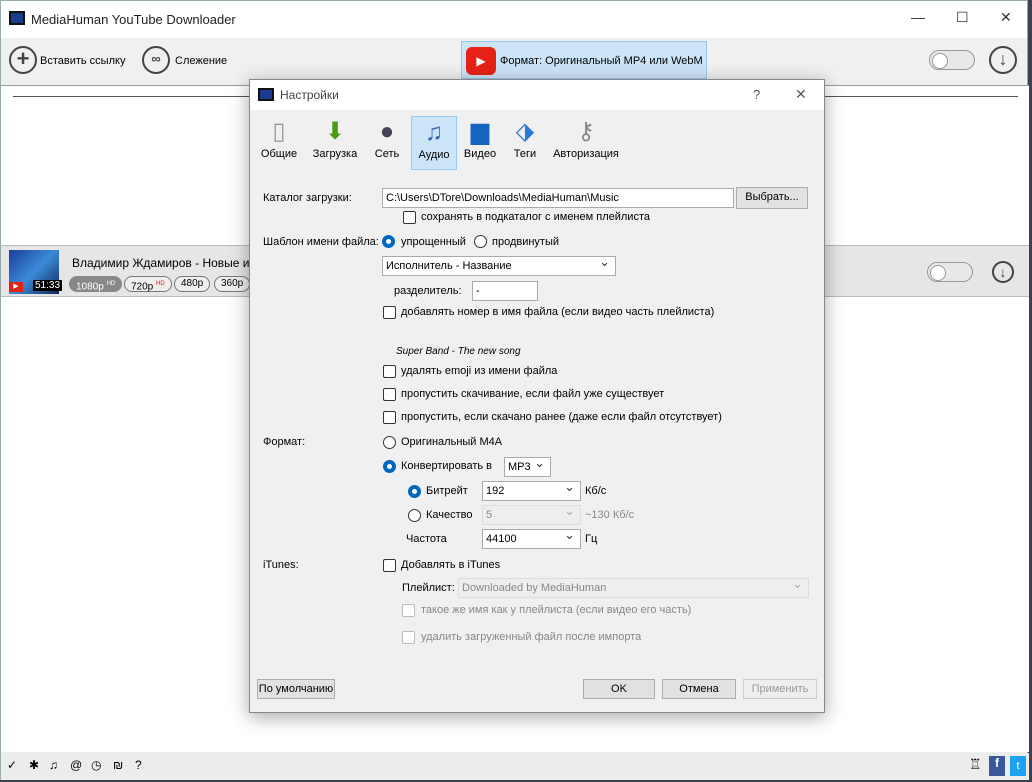 The height and width of the screenshot is (782, 1032). What do you see at coordinates (388, 241) in the screenshot?
I see `simple-radio` at bounding box center [388, 241].